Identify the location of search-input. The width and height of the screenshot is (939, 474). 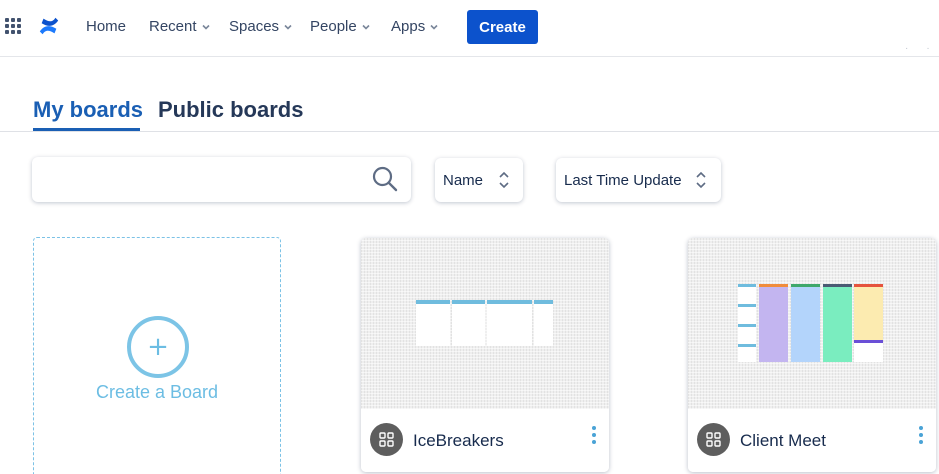
(200, 179).